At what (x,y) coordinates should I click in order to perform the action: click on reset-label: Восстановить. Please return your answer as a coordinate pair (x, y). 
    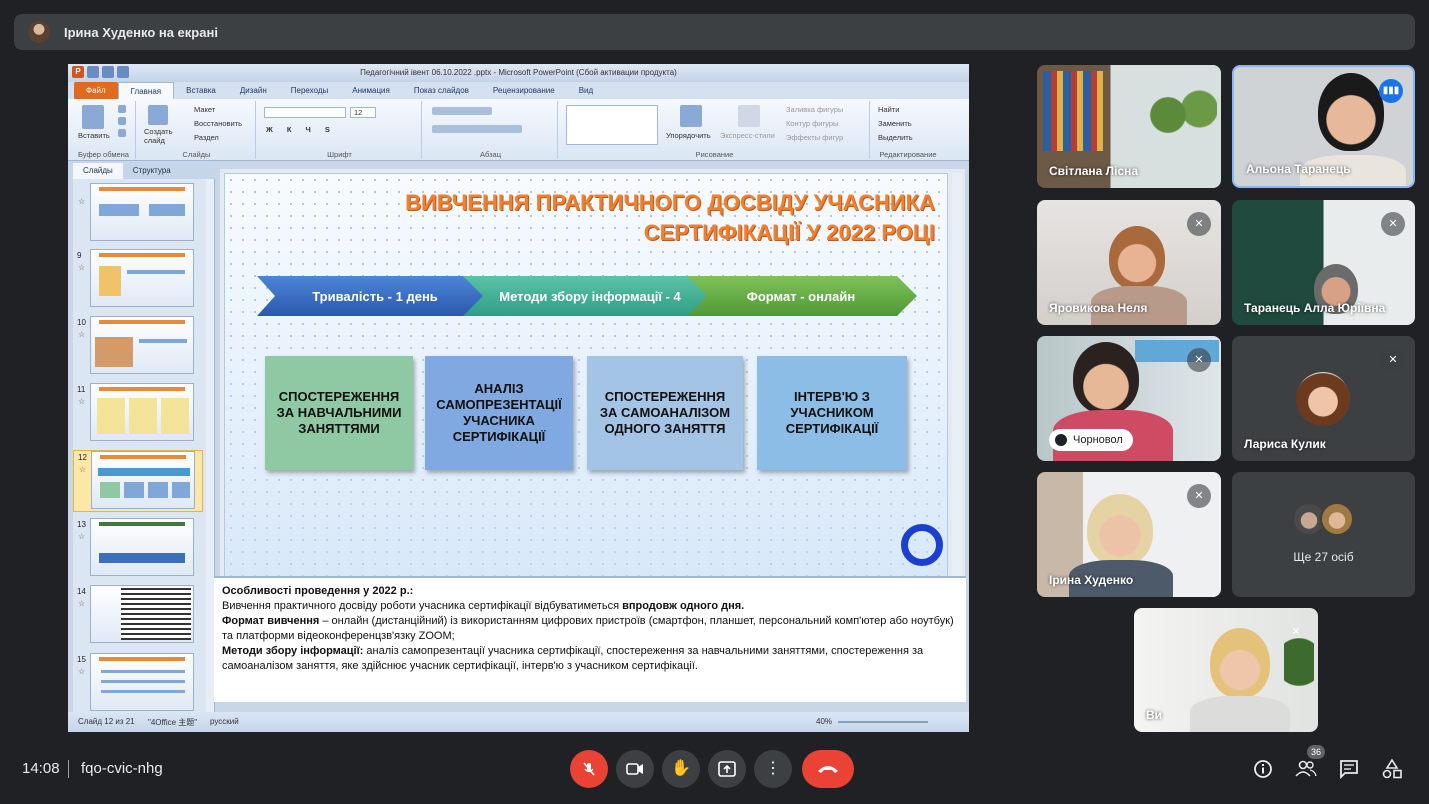
    Looking at the image, I should click on (218, 123).